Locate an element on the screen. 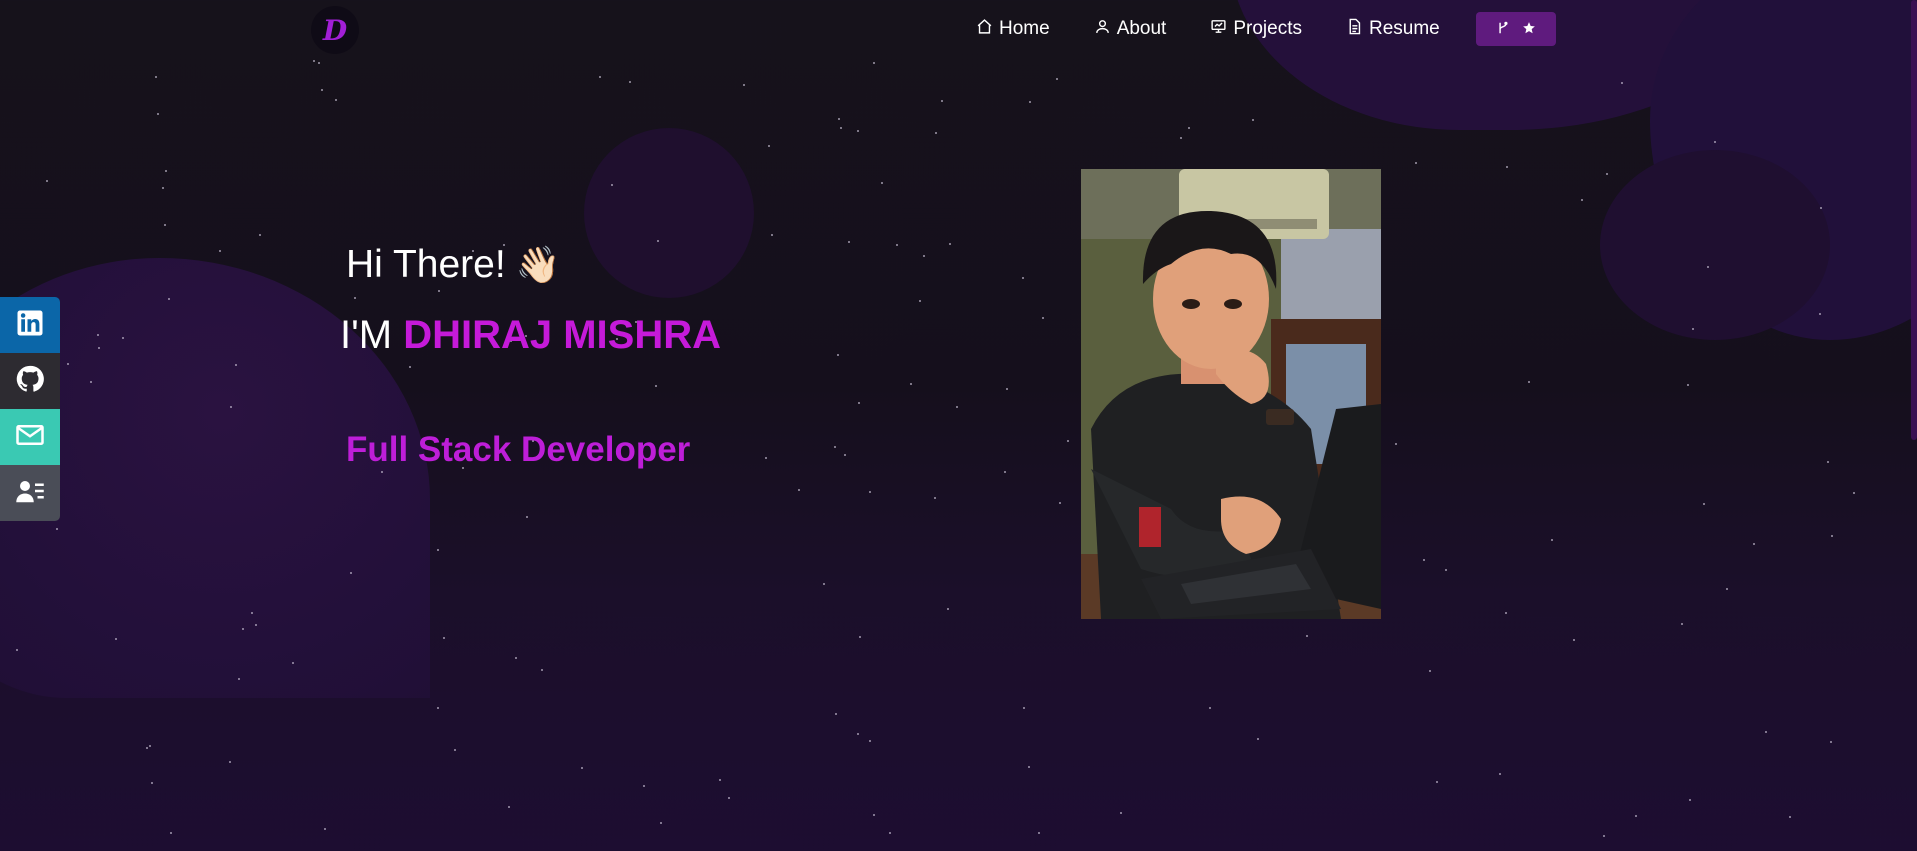  github-link is located at coordinates (30, 381).